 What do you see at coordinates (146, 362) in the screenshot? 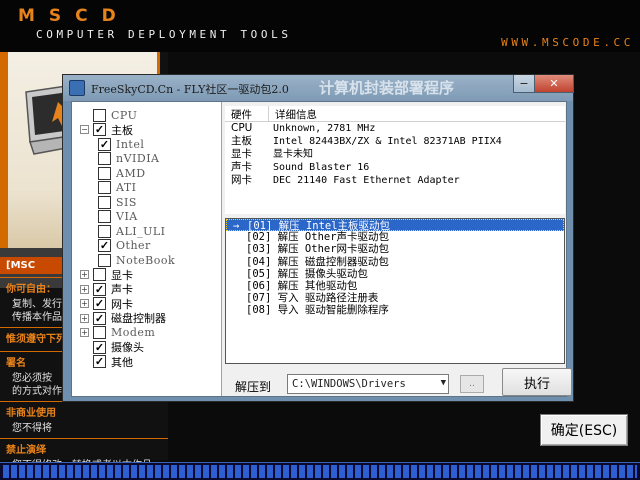
I see `tree-item: ✓ 其他` at bounding box center [146, 362].